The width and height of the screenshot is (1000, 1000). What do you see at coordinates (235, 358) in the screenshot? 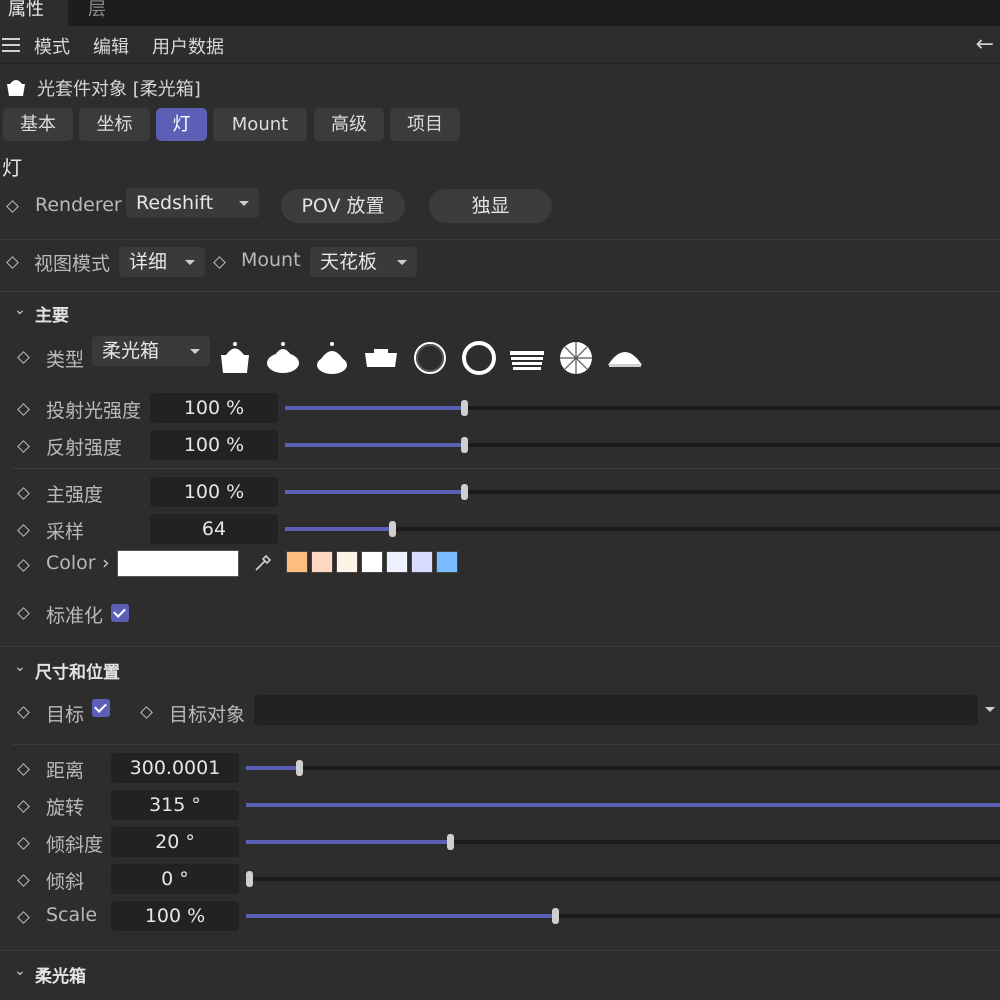
I see `softbox-icon` at bounding box center [235, 358].